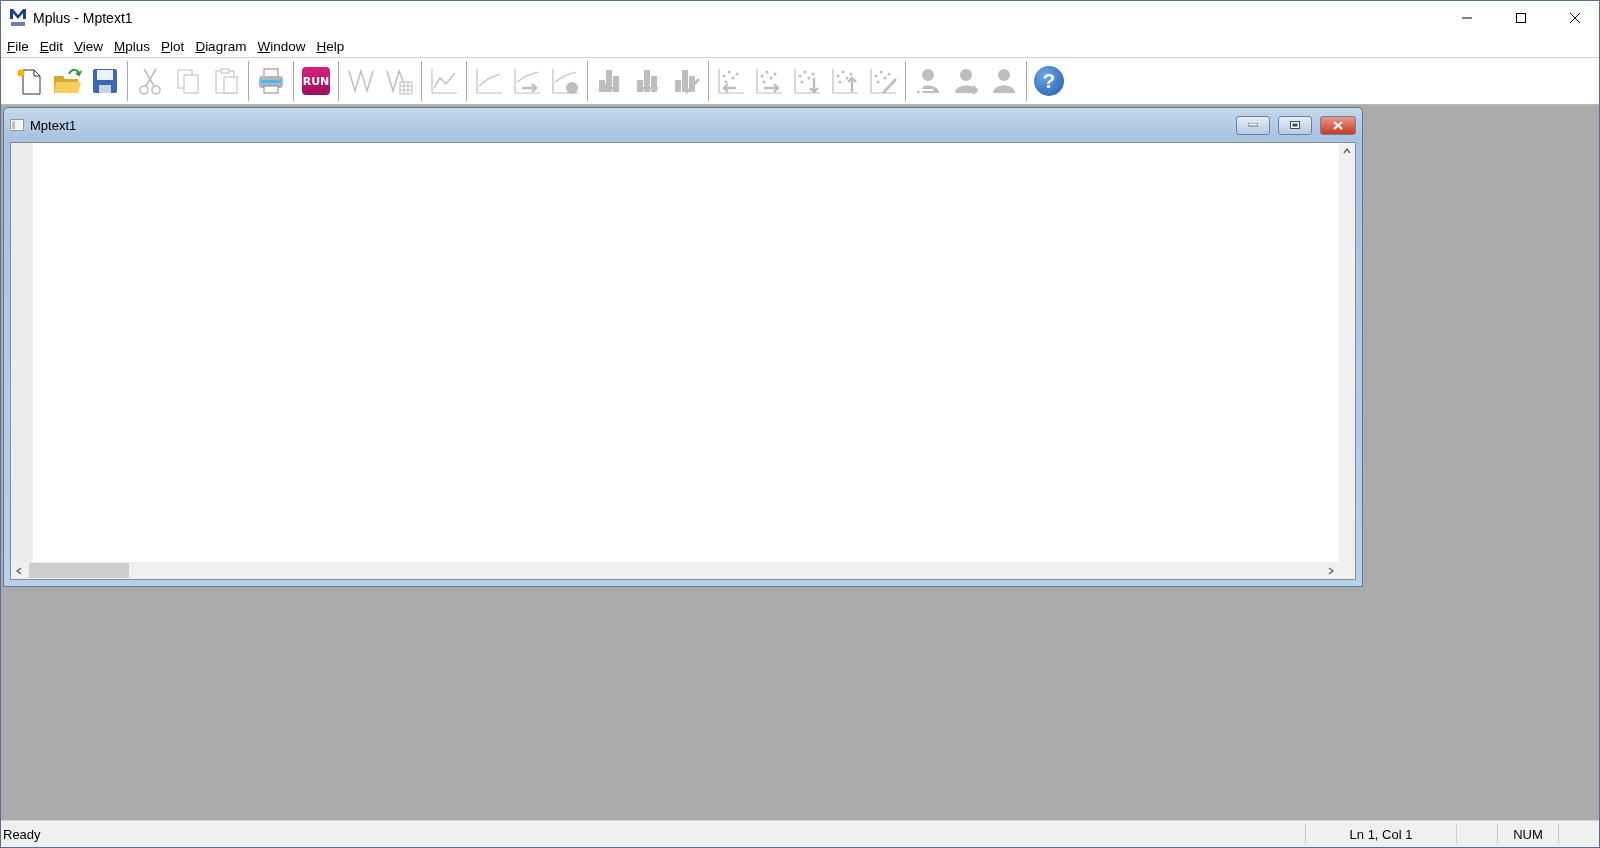 The width and height of the screenshot is (1600, 848). Describe the element at coordinates (134, 46) in the screenshot. I see `menu-item: Mplus` at that location.